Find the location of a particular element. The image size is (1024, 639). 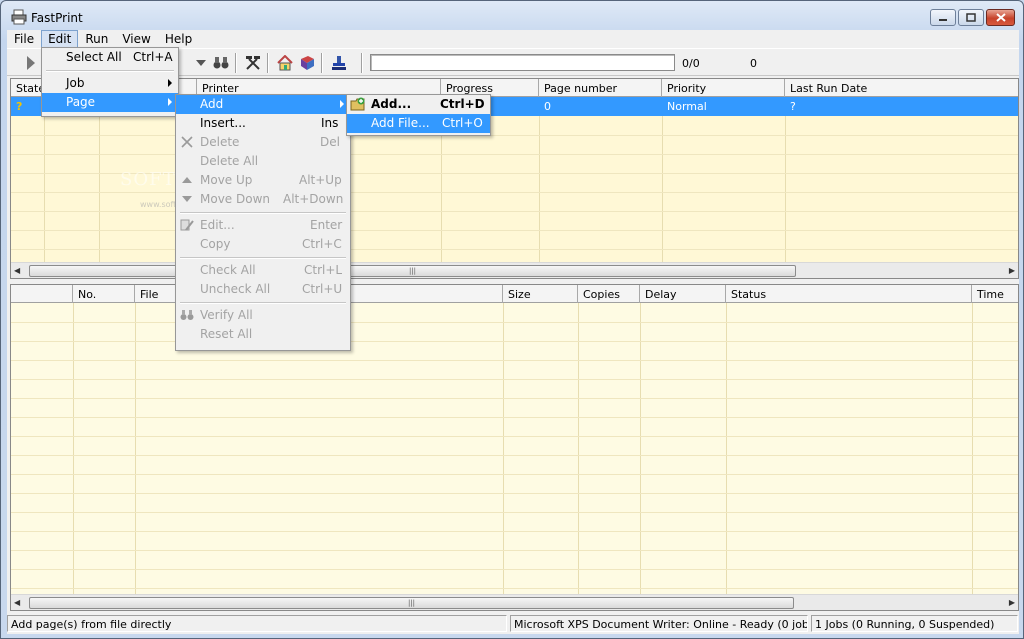

menu-add-file-shortcut: Ctrl+O is located at coordinates (462, 123).